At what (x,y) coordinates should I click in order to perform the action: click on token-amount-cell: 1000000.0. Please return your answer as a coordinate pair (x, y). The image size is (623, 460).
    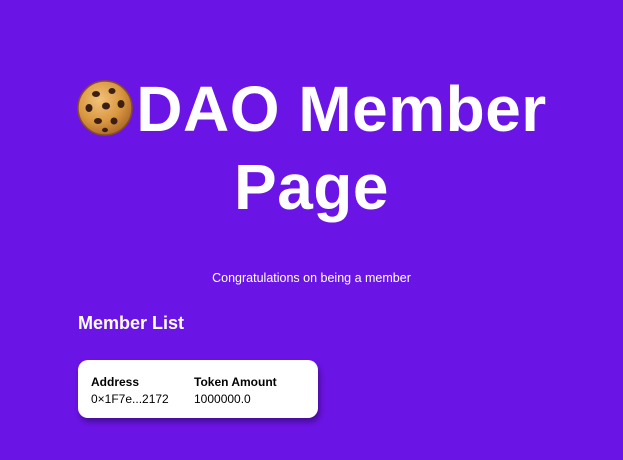
    Looking at the image, I should click on (222, 399).